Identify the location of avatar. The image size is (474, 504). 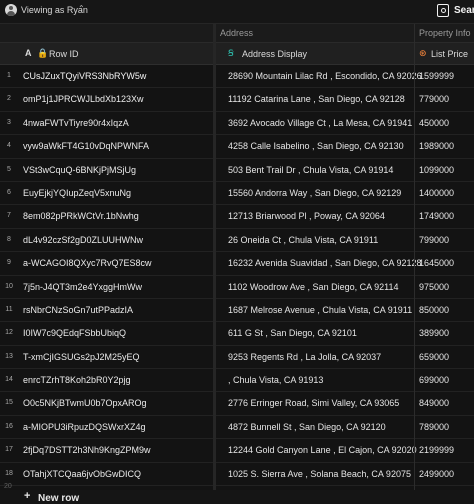
(11, 10).